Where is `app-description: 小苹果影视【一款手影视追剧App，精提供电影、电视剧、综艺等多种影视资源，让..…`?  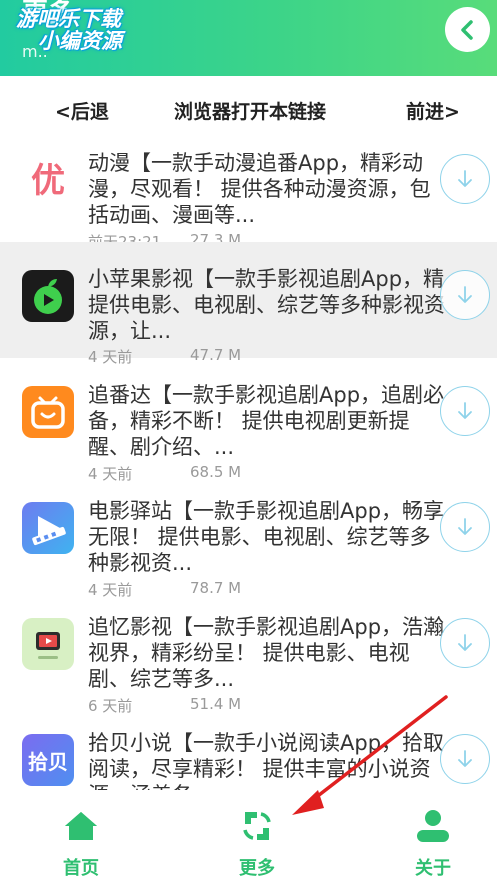
app-description: 小苹果影视【一款手影视追剧App，精提供电影、电视剧、综艺等多种影视资源，让..… is located at coordinates (266, 305).